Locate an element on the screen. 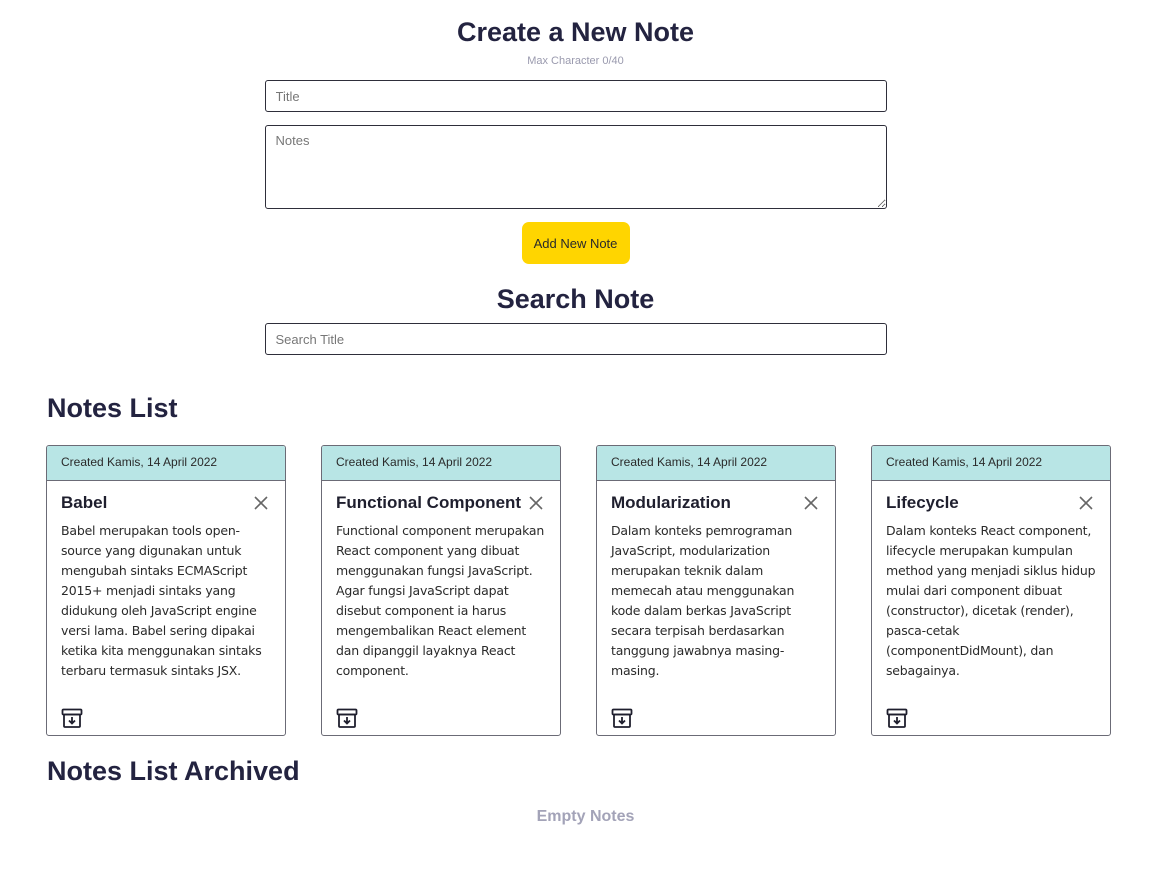 The image size is (1151, 874). note-title-row: Modularization is located at coordinates (716, 503).